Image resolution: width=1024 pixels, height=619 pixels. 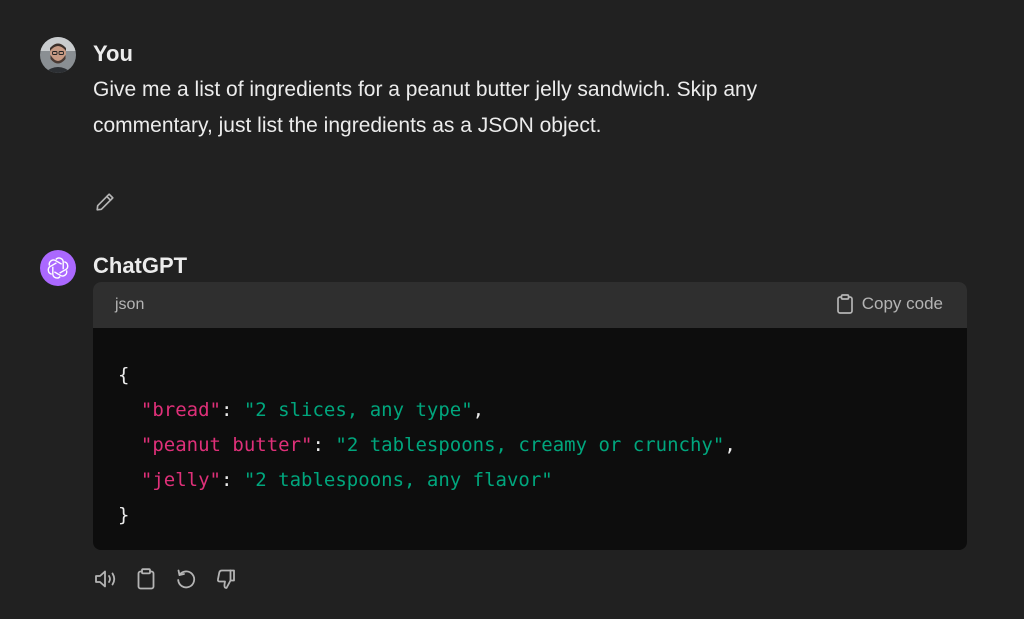 What do you see at coordinates (398, 480) in the screenshot?
I see `json-value-jelly: "2 tablespoons, any flavor"` at bounding box center [398, 480].